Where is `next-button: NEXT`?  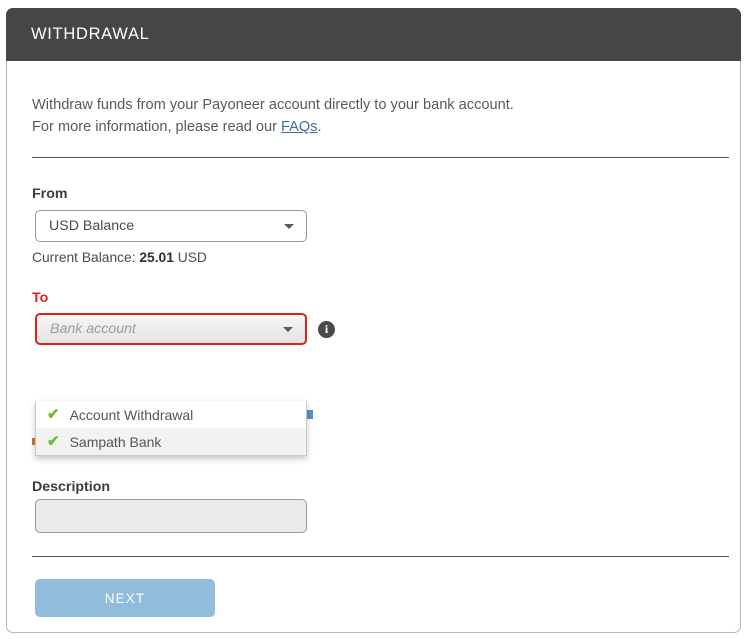
next-button: NEXT is located at coordinates (125, 598).